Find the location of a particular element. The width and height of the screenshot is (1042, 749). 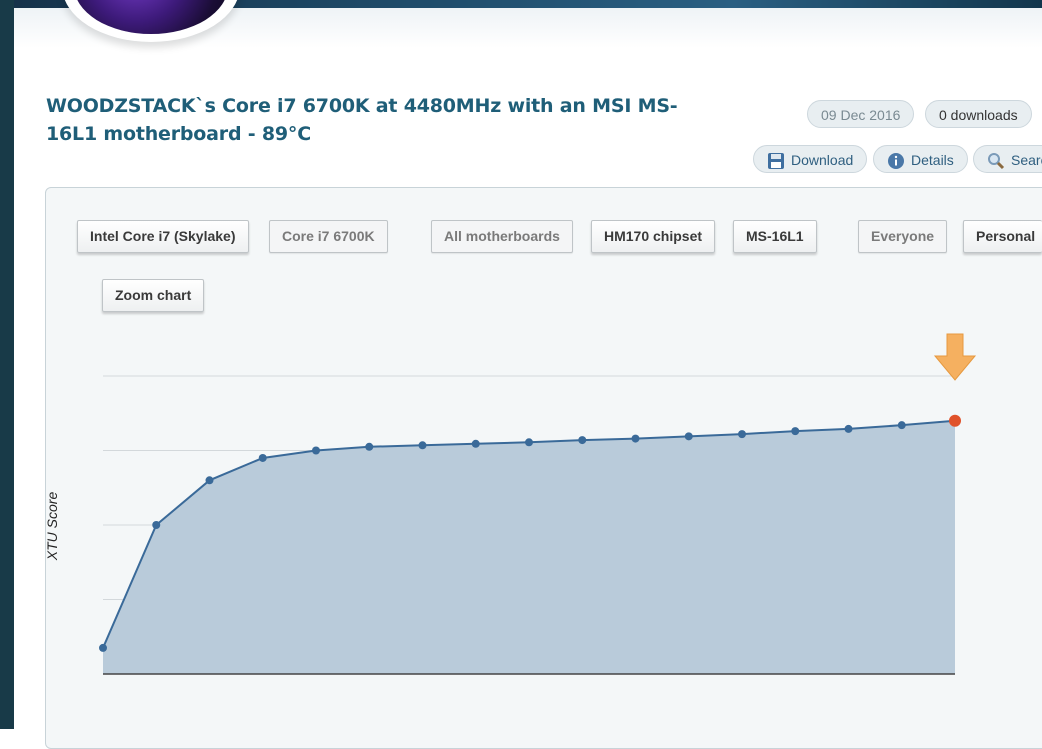

y-axis-label: XTU Score is located at coordinates (52, 526).